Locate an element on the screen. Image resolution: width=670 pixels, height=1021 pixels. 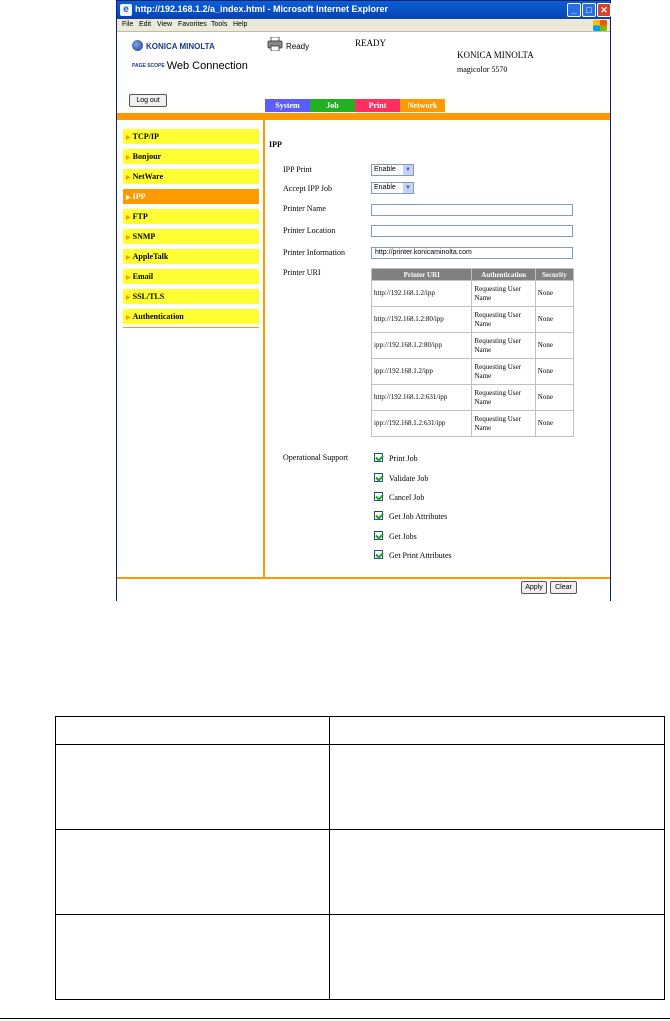
uri-cell: ipp://192.168.1.2:631/ipp is located at coordinates (421, 423).